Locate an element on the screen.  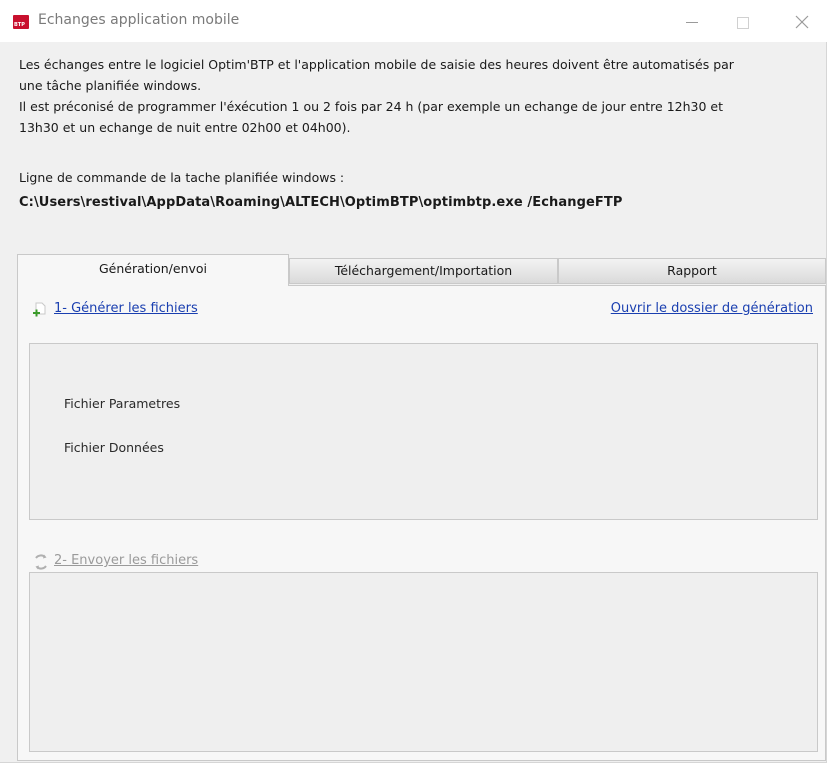
open-generation-folder-link: Ouvrir le dossier de génération is located at coordinates (712, 308).